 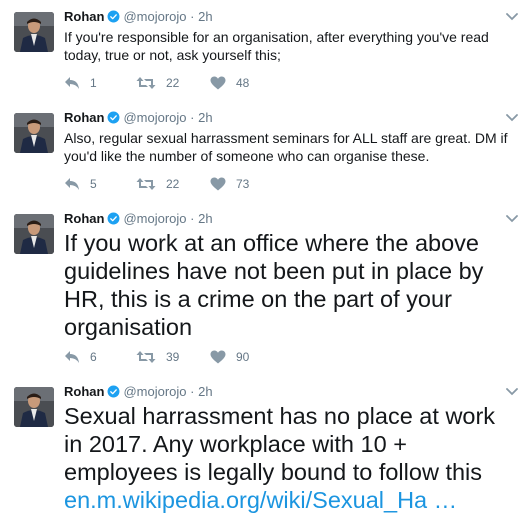 I want to click on like-button: 73, so click(x=229, y=184).